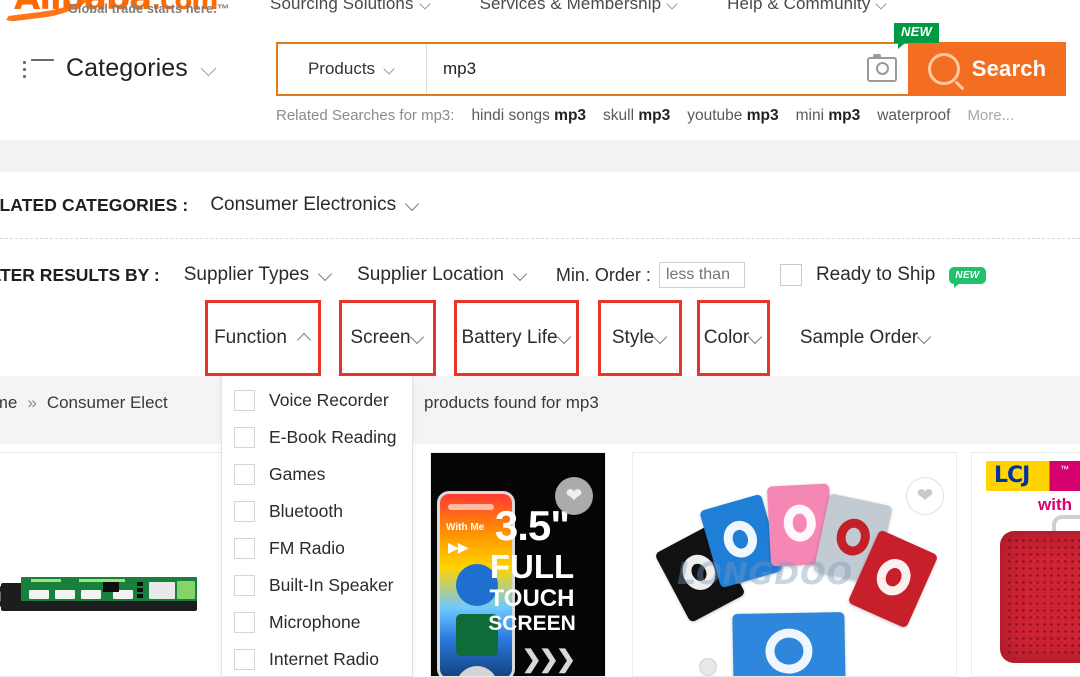 The height and width of the screenshot is (677, 1080). I want to click on option-label: Games, so click(297, 474).